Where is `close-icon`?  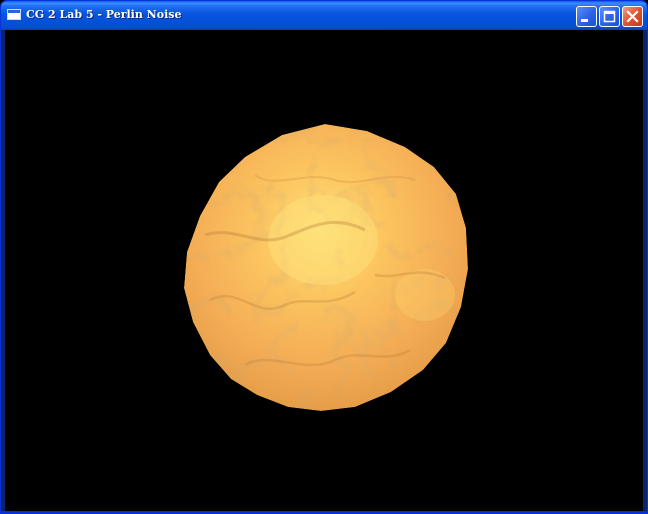
close-icon is located at coordinates (632, 16).